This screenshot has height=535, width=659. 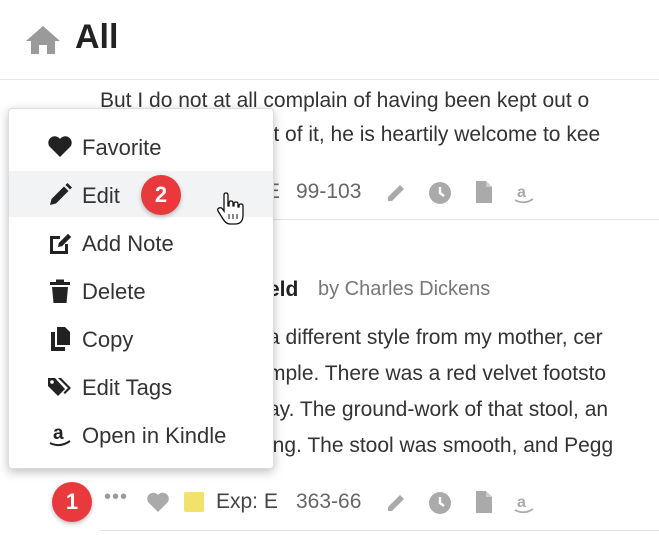 What do you see at coordinates (108, 339) in the screenshot?
I see `menu-item-label: Copy` at bounding box center [108, 339].